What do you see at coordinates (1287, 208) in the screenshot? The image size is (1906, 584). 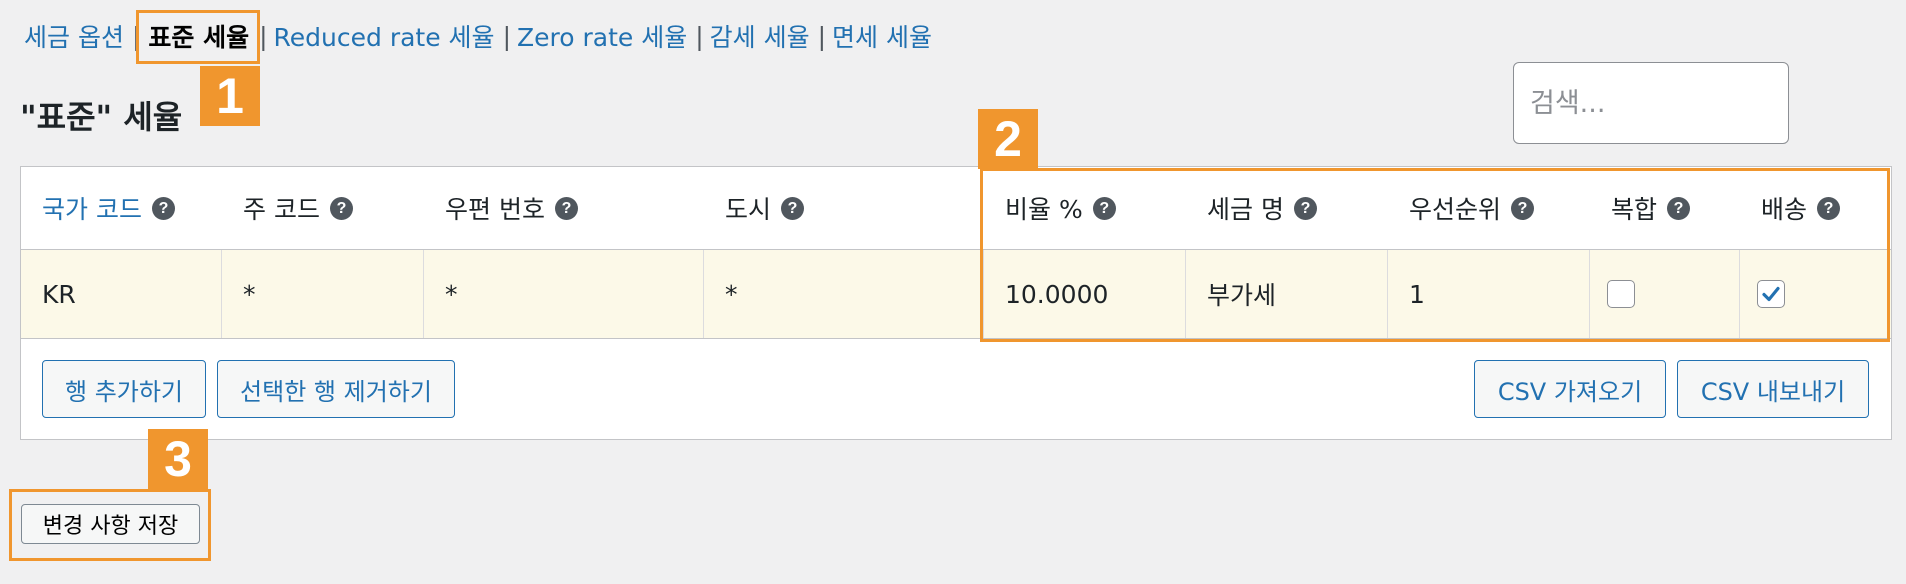 I see `column-header-tax-name: 세금 명 ?` at bounding box center [1287, 208].